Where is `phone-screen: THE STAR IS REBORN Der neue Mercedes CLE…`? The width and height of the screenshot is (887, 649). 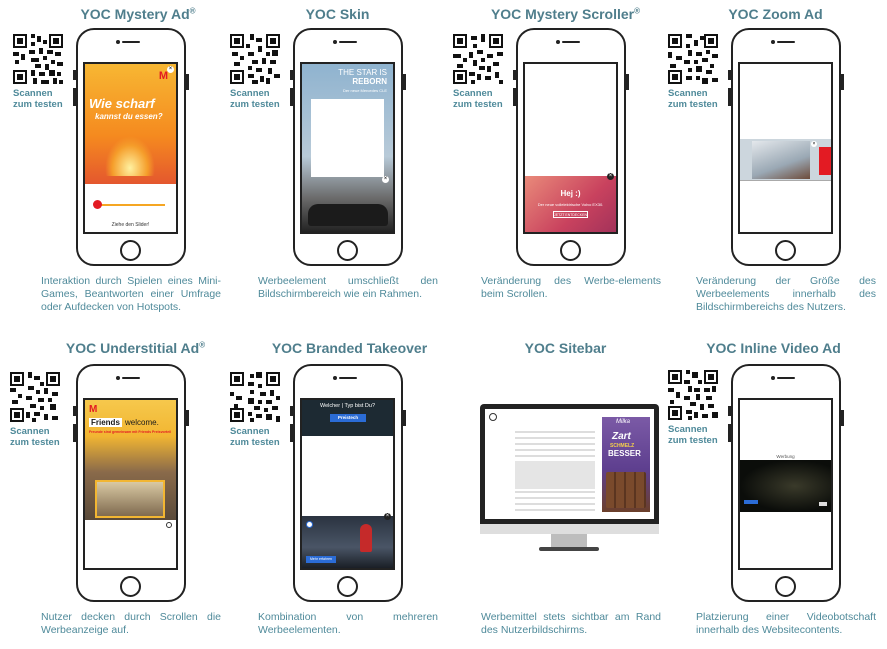
phone-screen: THE STAR IS REBORN Der neue Mercedes CLE… is located at coordinates (347, 148).